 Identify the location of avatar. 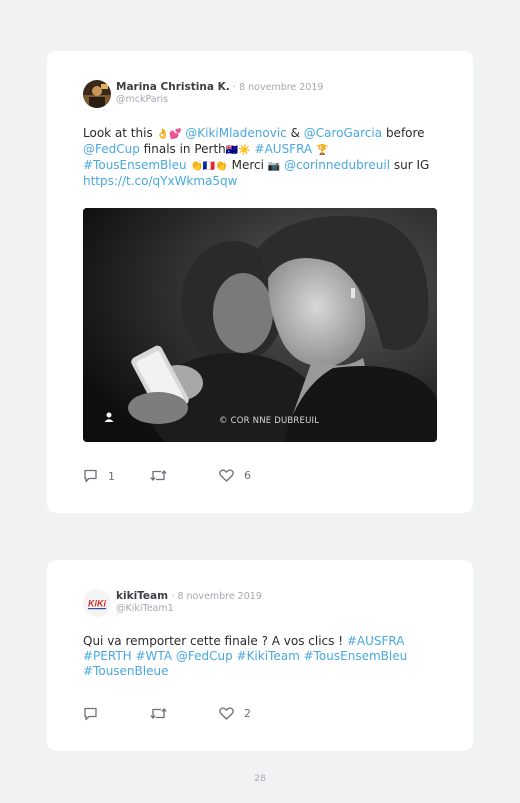
(97, 94).